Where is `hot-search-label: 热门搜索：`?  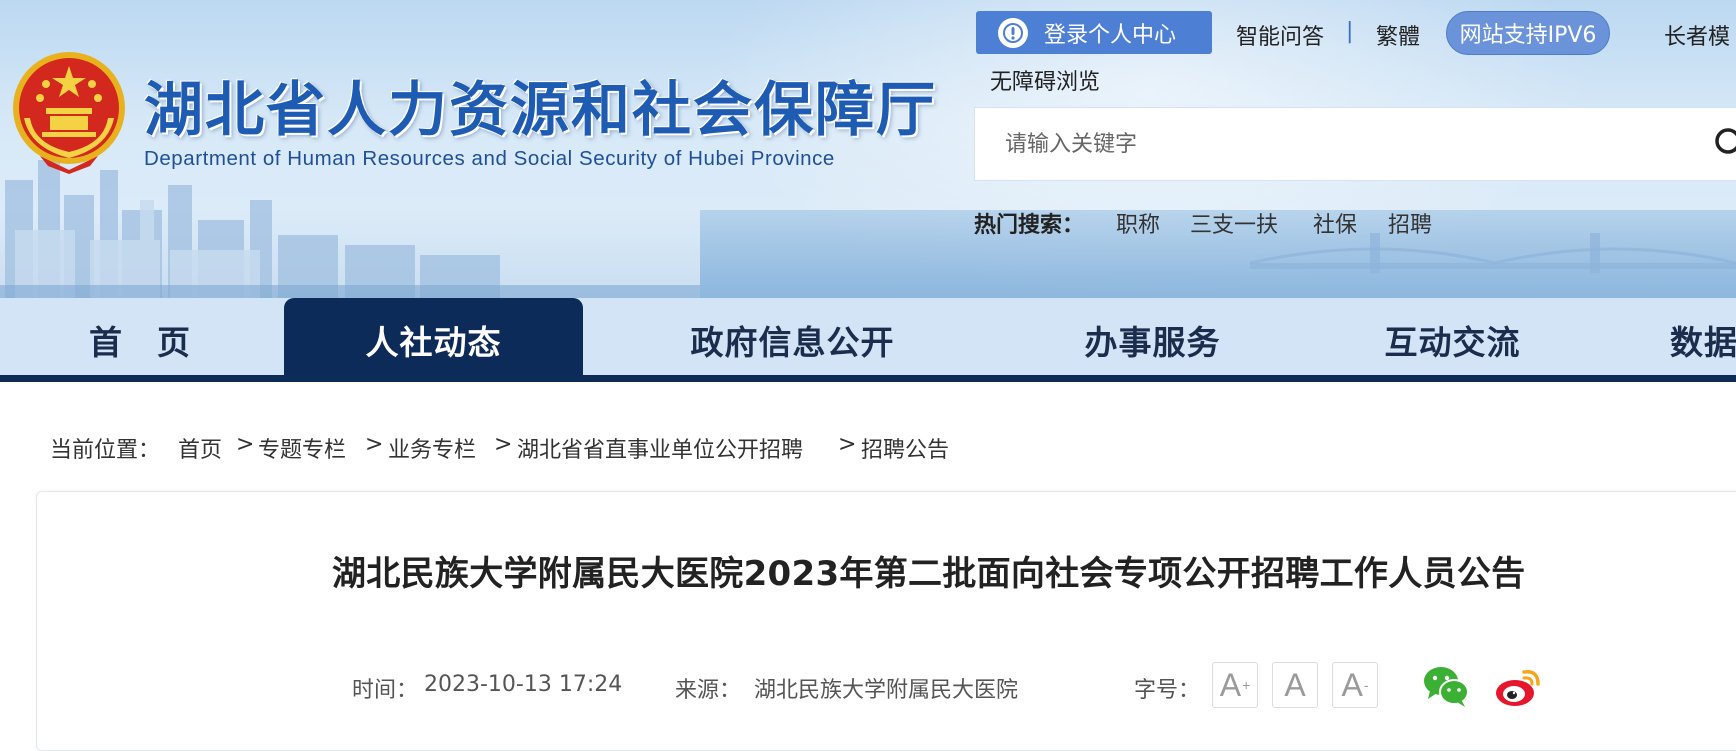 hot-search-label: 热门搜索： is located at coordinates (1029, 225).